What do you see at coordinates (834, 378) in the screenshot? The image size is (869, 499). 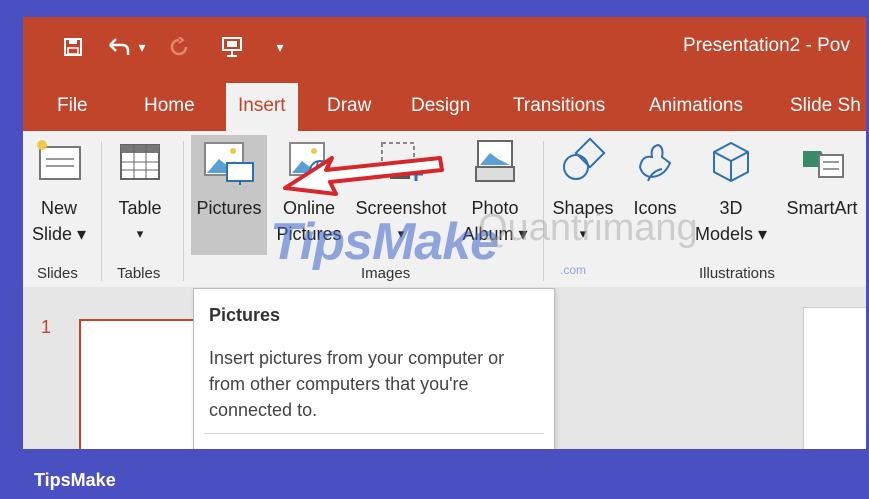 I see `slide-canvas` at bounding box center [834, 378].